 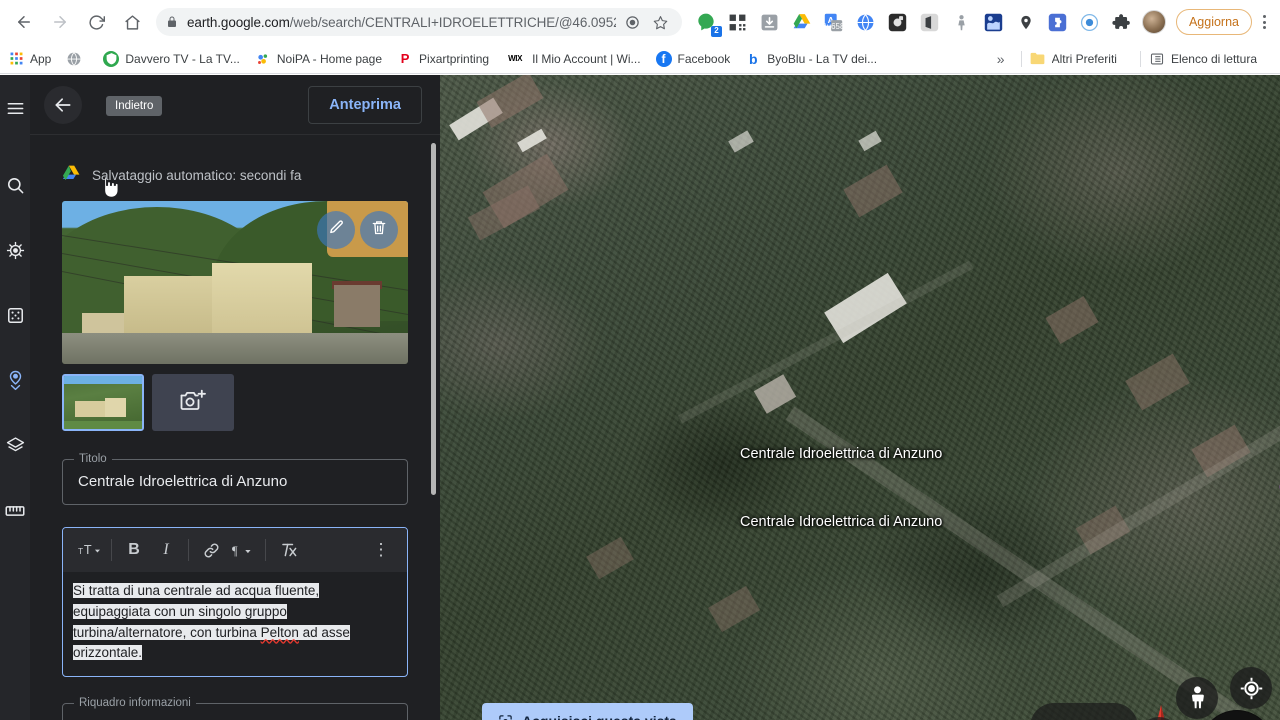 I want to click on layers-icon, so click(x=15, y=448).